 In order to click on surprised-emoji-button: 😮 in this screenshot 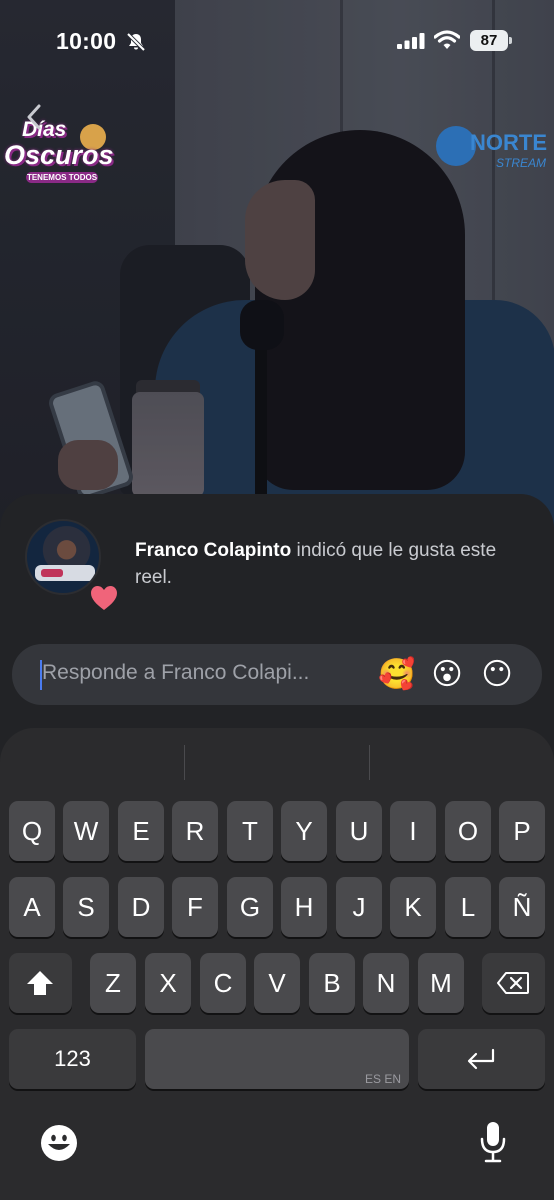, I will do `click(447, 675)`.